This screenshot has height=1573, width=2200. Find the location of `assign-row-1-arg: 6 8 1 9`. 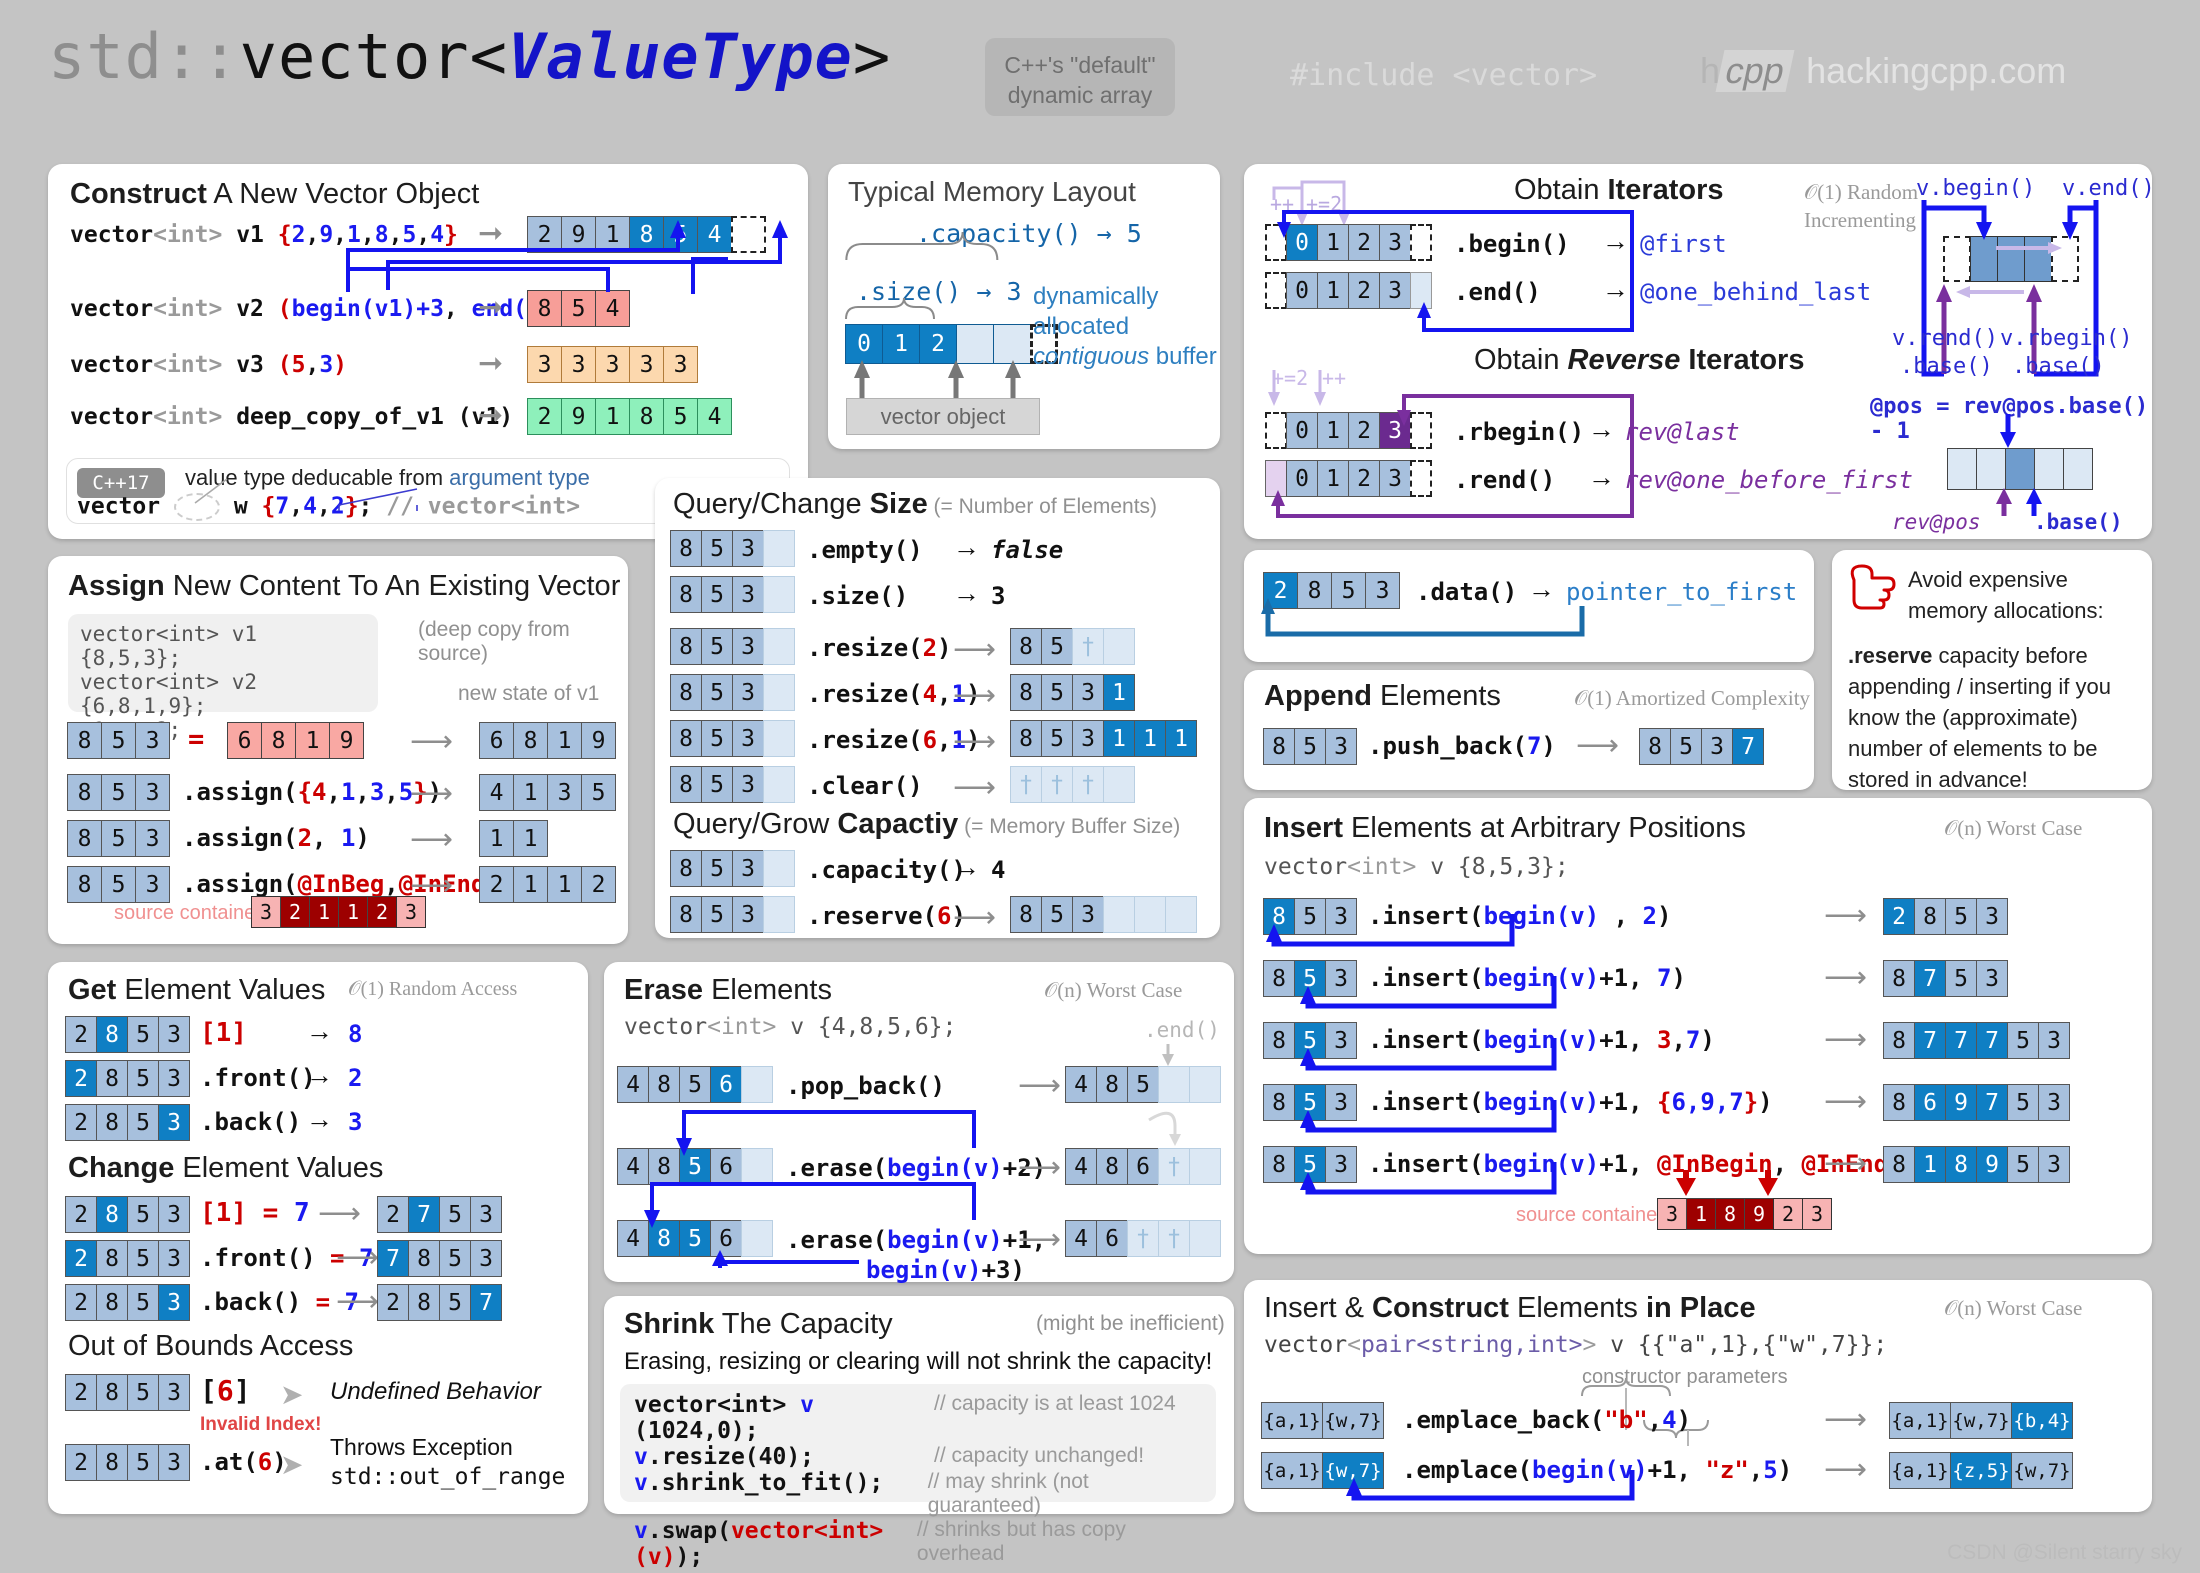

assign-row-1-arg: 6 8 1 9 is located at coordinates (295, 740).